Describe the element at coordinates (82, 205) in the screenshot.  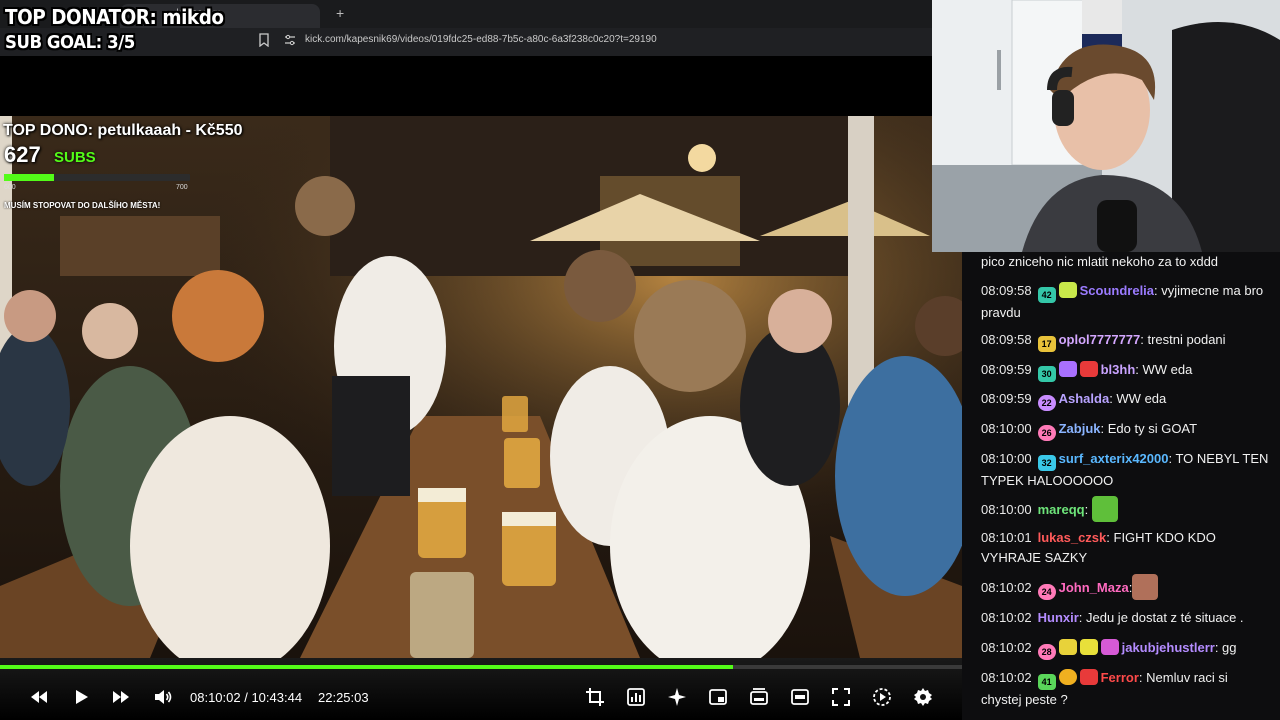
I see `stream-note: MUSÍM STOPOVAT DO DALŠÍHO MĚSTA!` at that location.